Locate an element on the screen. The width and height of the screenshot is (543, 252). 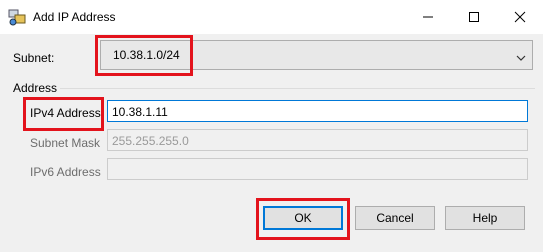
minimize-icon is located at coordinates (428, 17).